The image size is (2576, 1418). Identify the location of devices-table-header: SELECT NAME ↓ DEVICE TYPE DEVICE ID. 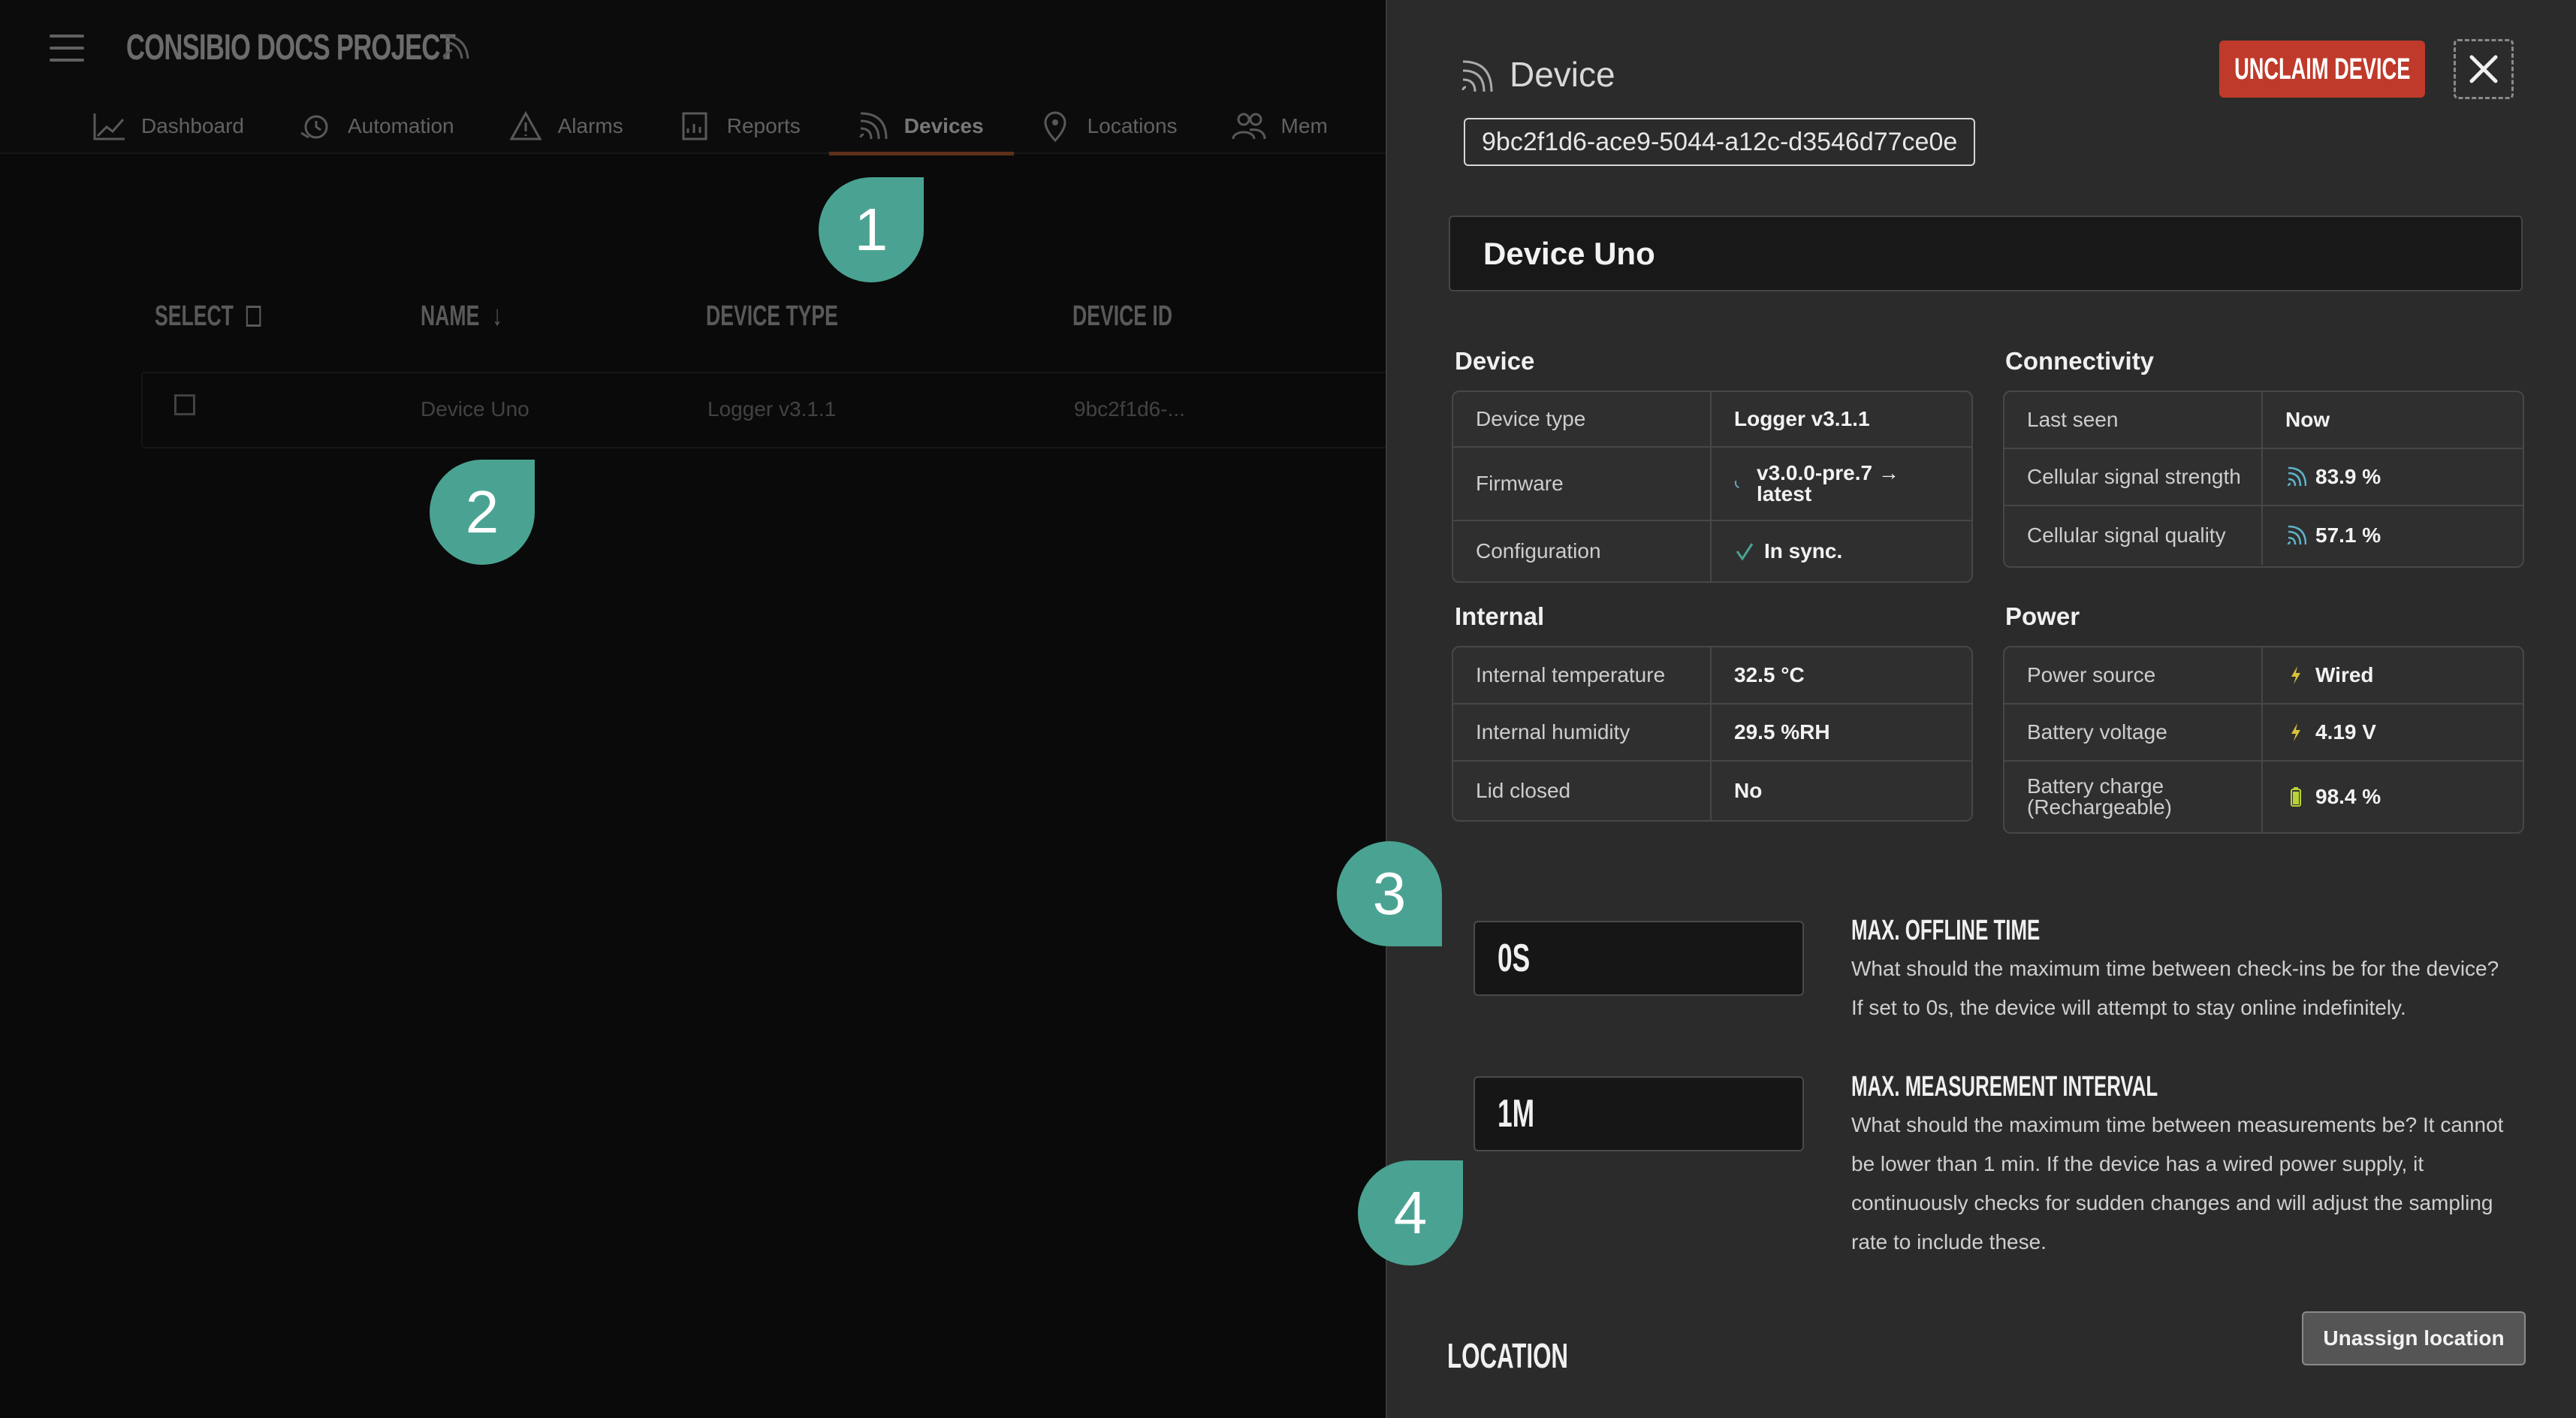
(763, 322).